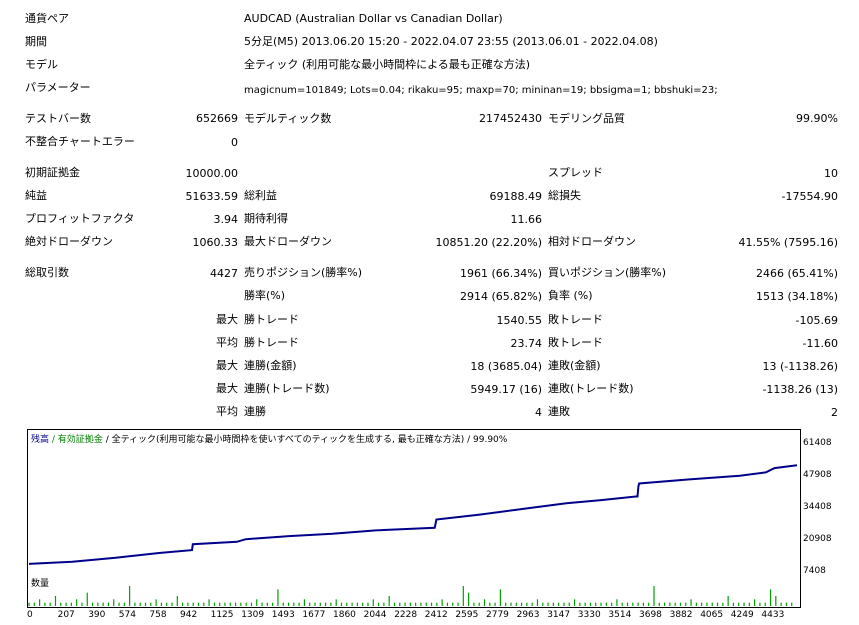  What do you see at coordinates (215, 242) in the screenshot?
I see `stat-value-absolute-drawdown: 1060.33` at bounding box center [215, 242].